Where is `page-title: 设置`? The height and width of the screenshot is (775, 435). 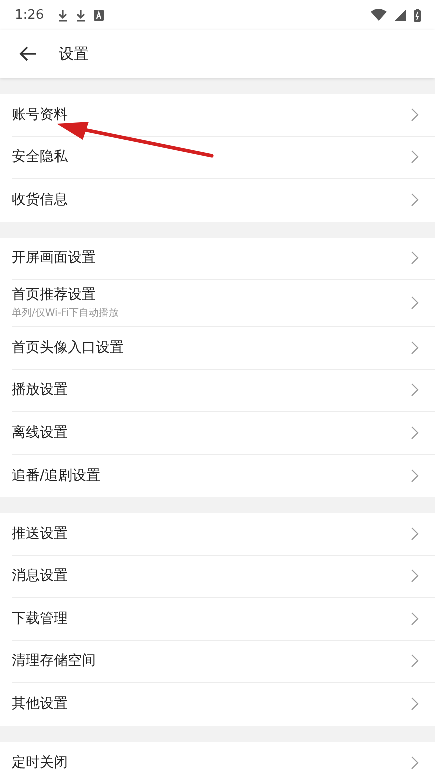 page-title: 设置 is located at coordinates (74, 54).